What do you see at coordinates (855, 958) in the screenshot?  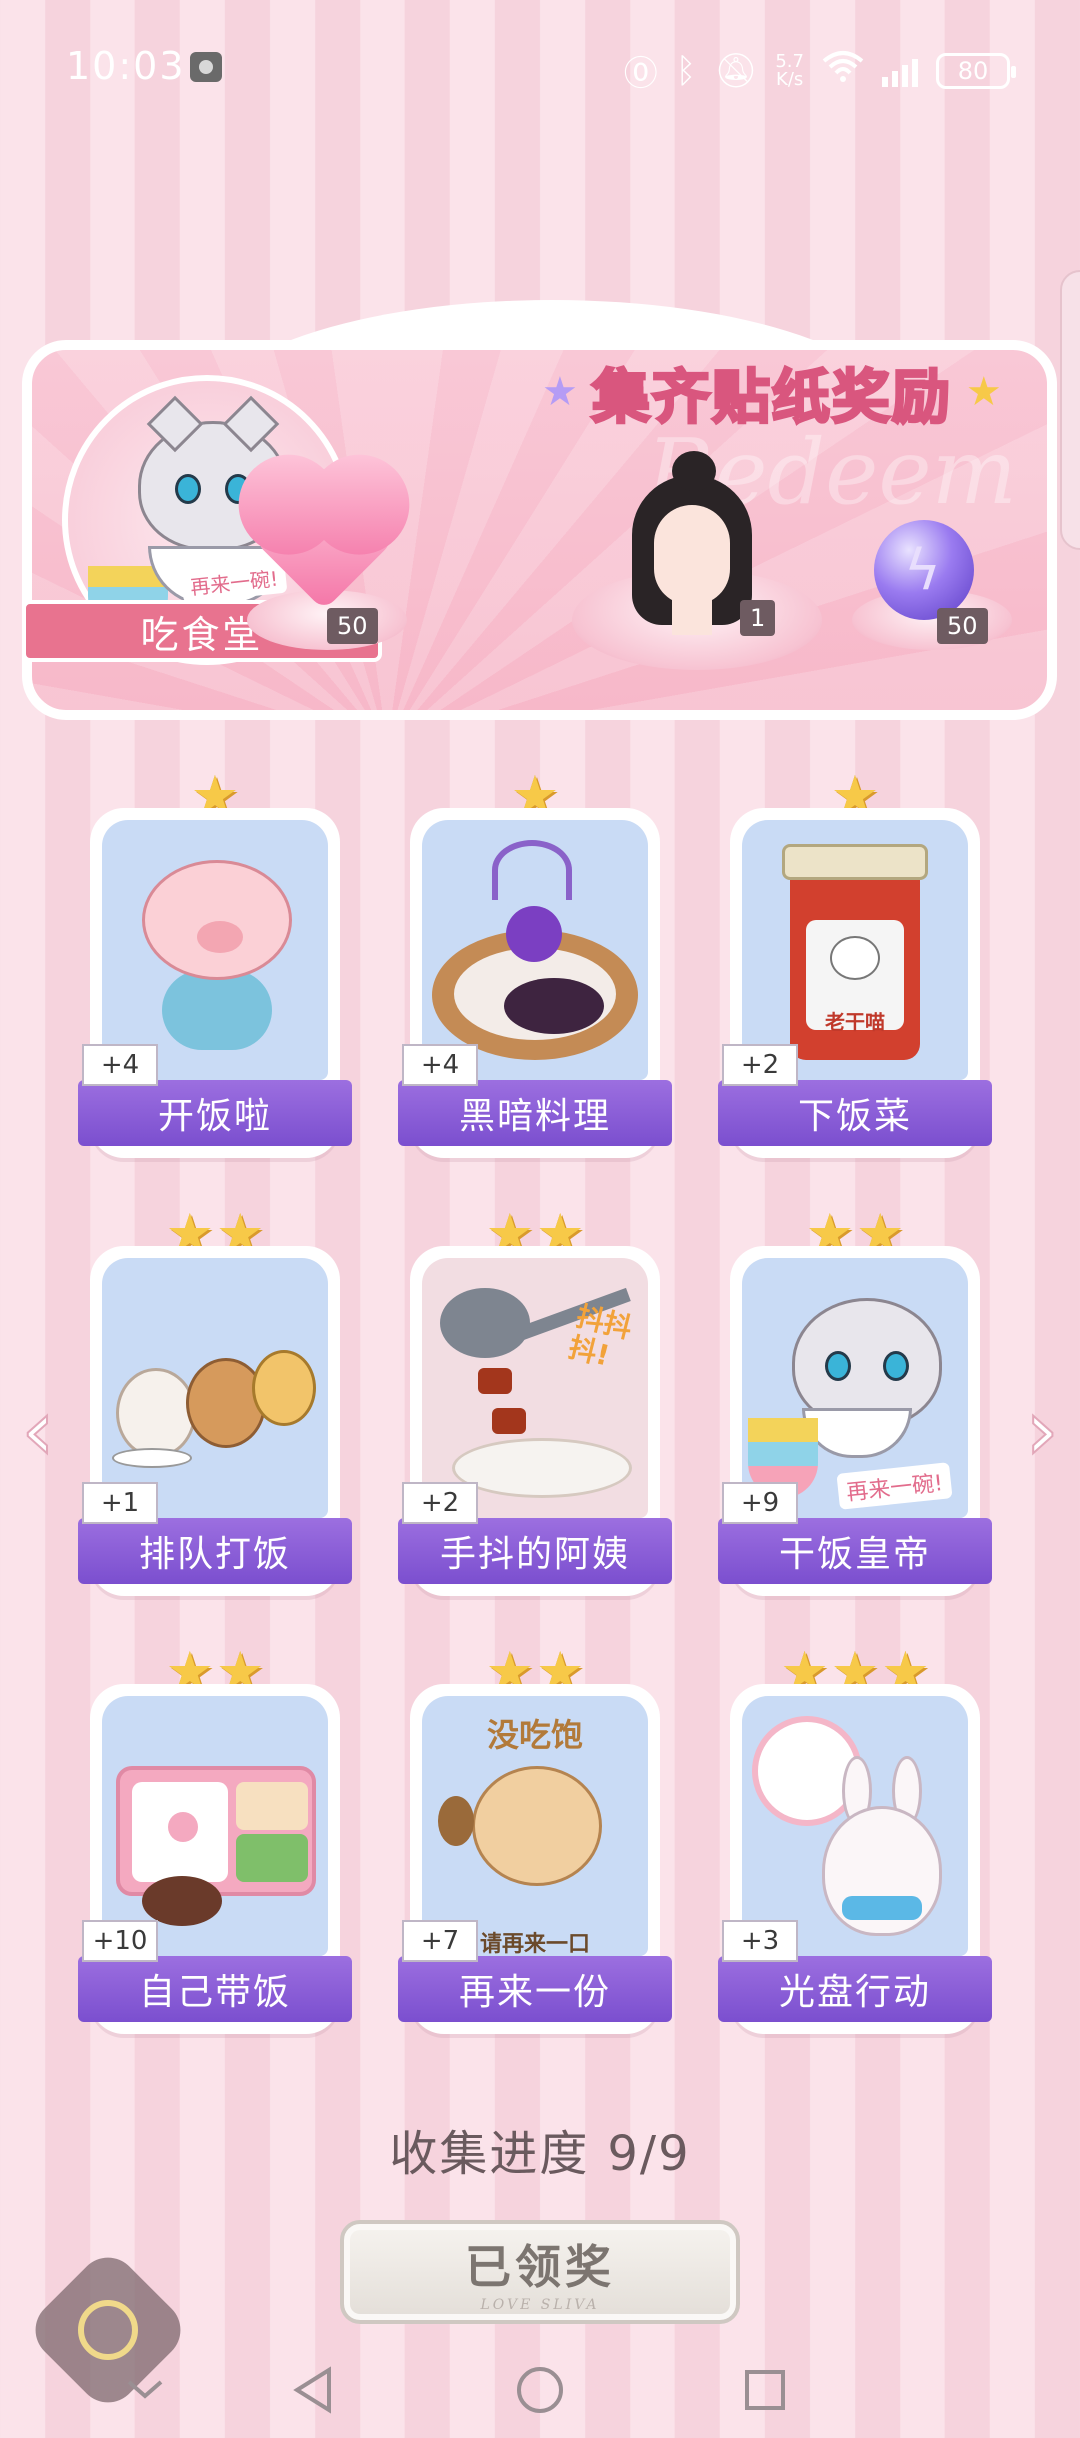 I see `cat-icon` at bounding box center [855, 958].